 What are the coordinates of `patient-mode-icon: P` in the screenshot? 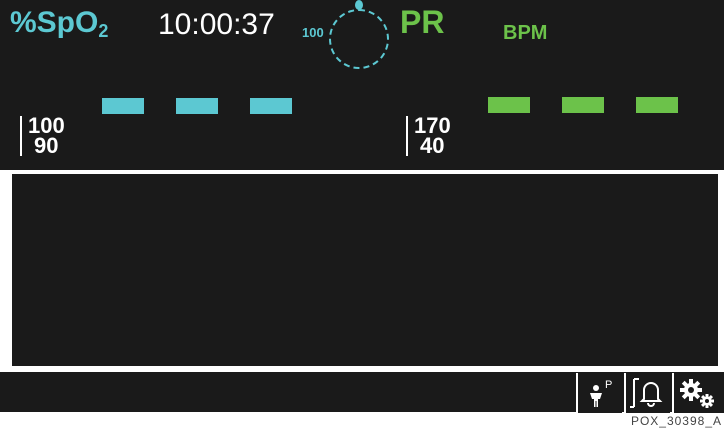 It's located at (601, 393).